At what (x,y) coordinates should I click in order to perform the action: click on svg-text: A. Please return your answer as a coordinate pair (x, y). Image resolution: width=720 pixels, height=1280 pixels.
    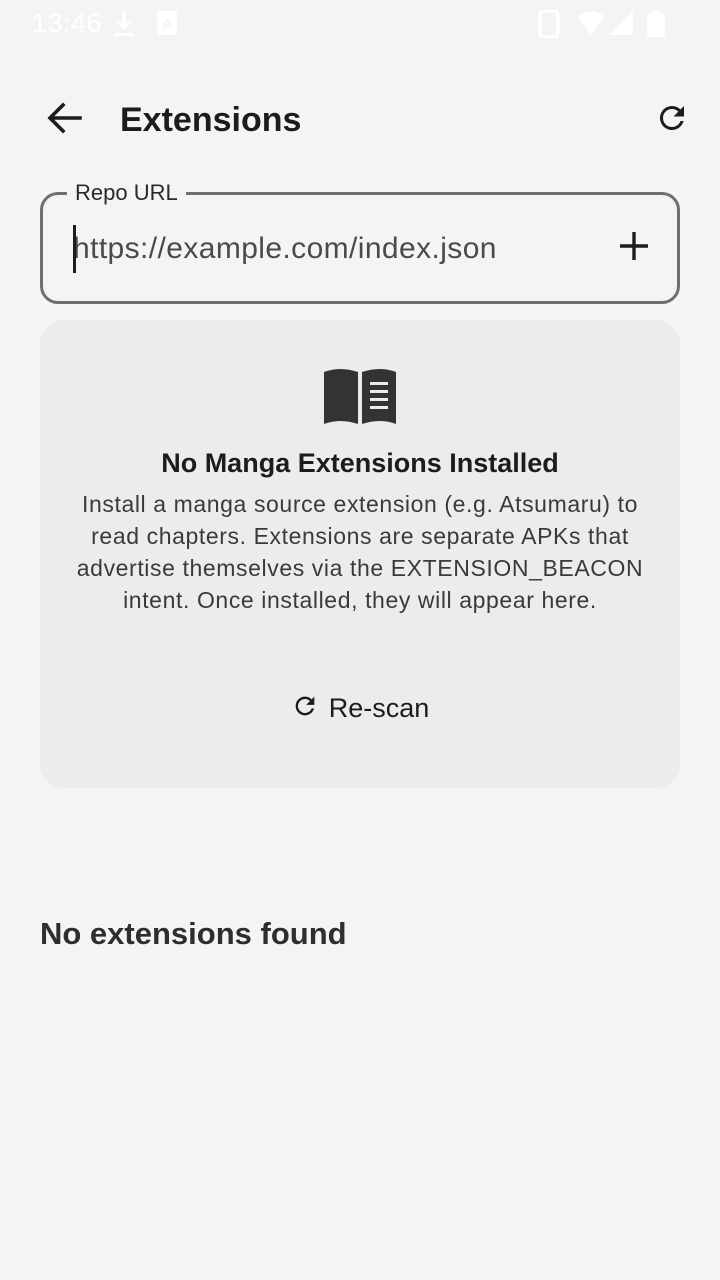
    Looking at the image, I should click on (167, 24).